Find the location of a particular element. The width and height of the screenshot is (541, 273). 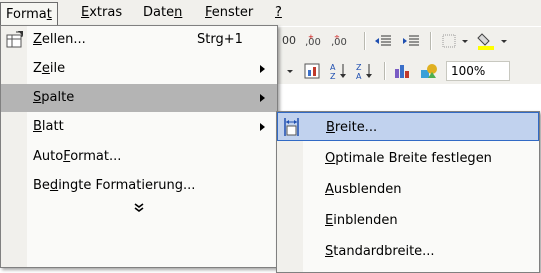

menu-item-label: Zeile is located at coordinates (49, 68).